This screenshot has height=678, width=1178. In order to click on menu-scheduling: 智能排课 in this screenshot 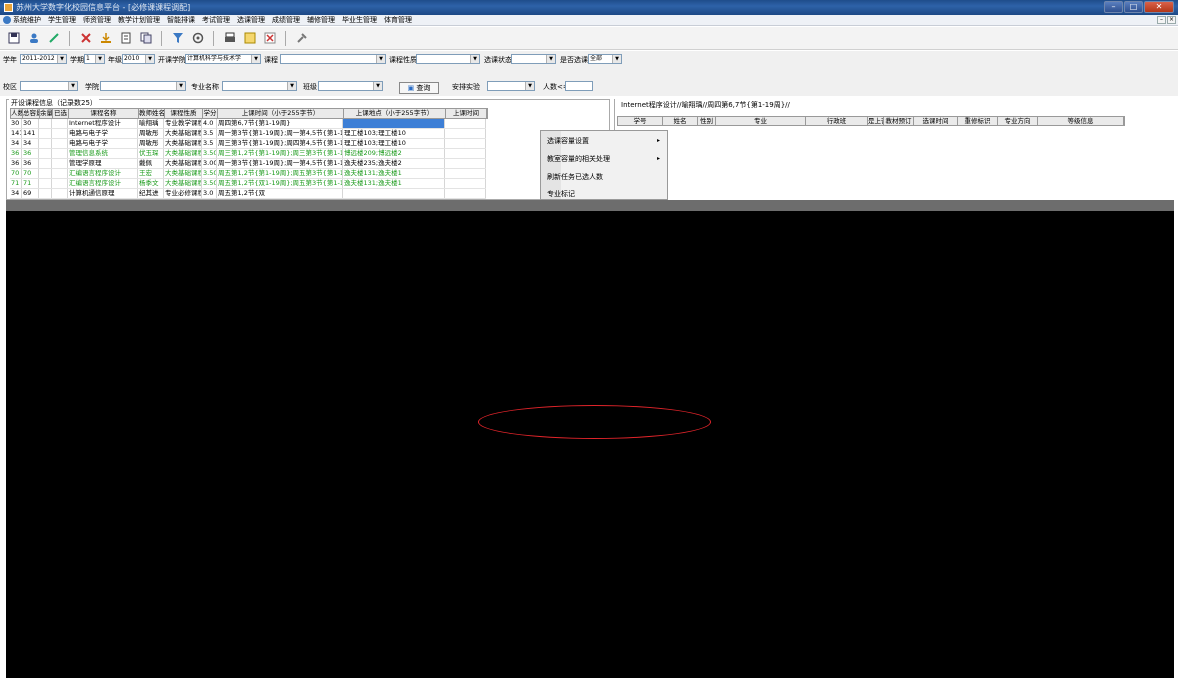, I will do `click(181, 20)`.